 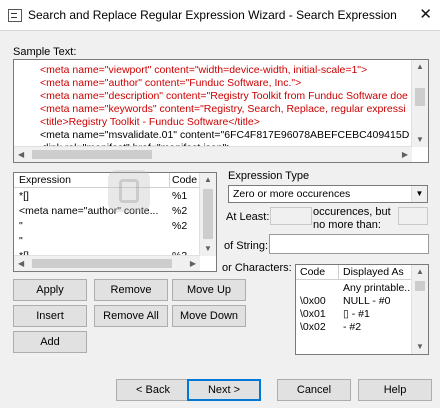 I want to click on add-button: Add, so click(x=50, y=342).